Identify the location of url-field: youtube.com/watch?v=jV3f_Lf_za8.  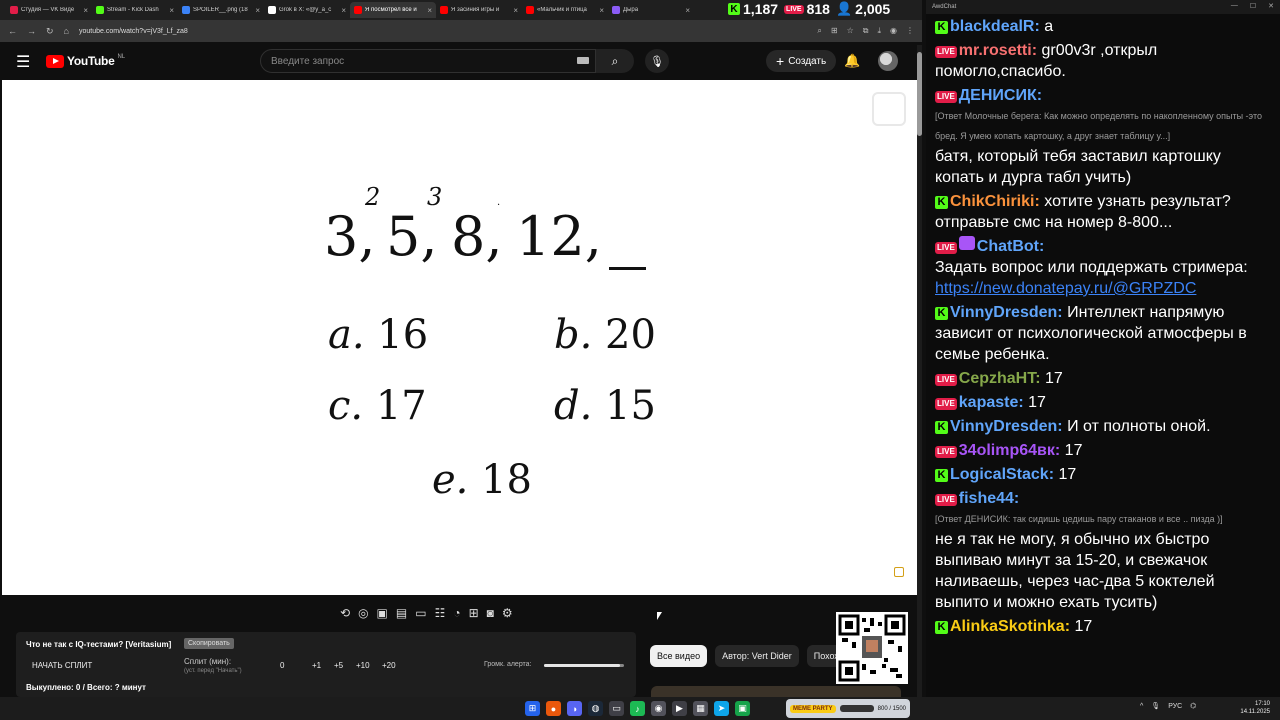
(443, 31).